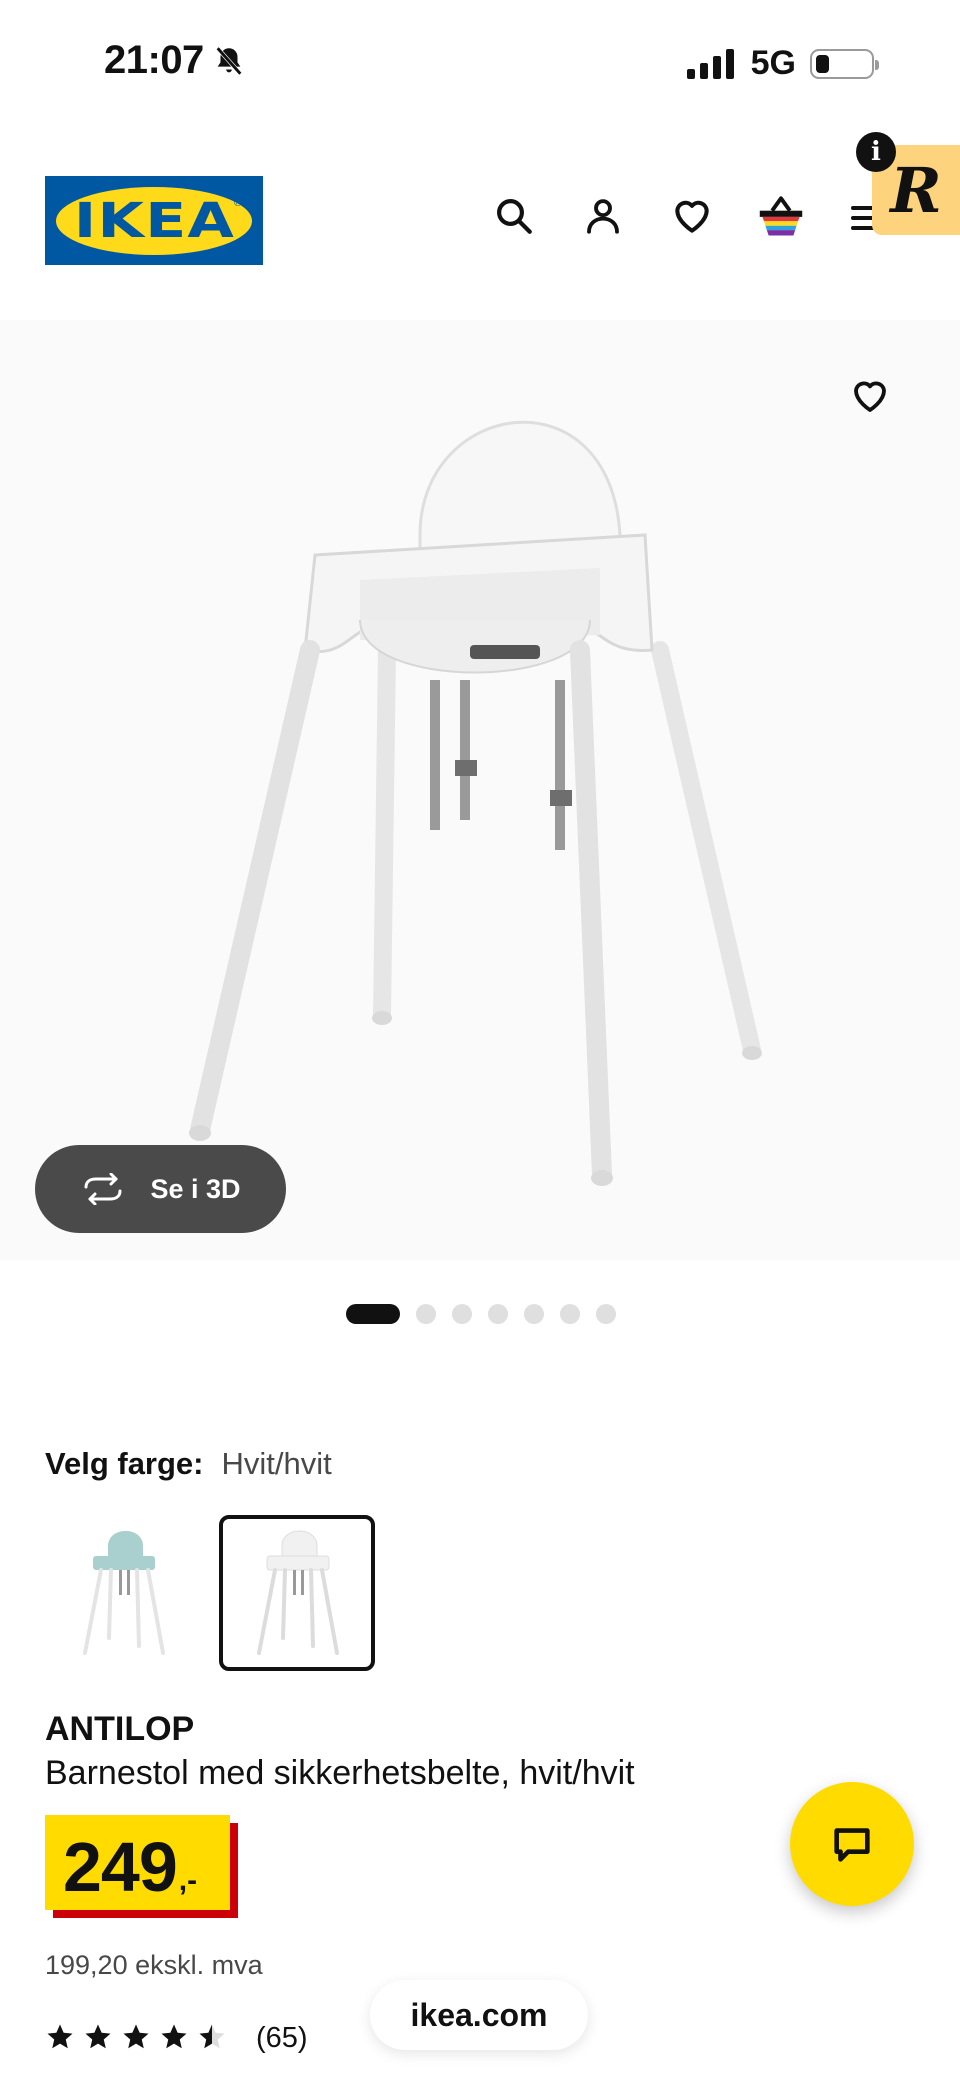 Image resolution: width=960 pixels, height=2081 pixels. What do you see at coordinates (237, 202) in the screenshot?
I see `registered-mark: ®` at bounding box center [237, 202].